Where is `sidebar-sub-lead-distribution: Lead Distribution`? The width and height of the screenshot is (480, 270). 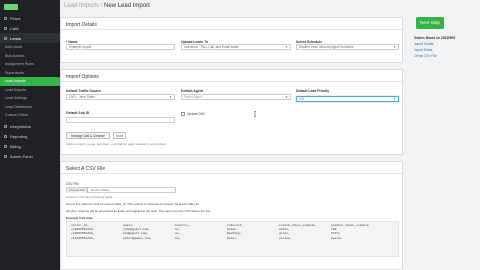
sidebar-sub-lead-distribution: Lead Distribution is located at coordinates (30, 107).